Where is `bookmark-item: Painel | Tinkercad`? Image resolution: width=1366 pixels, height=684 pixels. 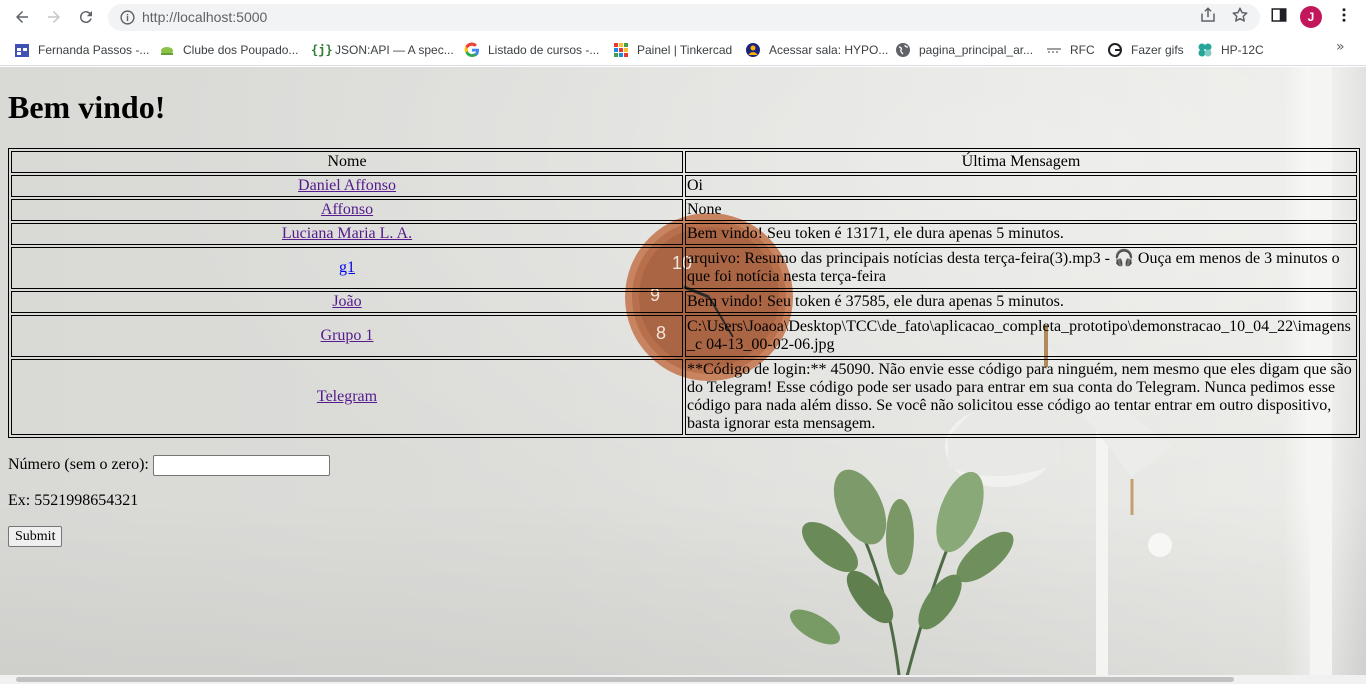 bookmark-item: Painel | Tinkercad is located at coordinates (672, 50).